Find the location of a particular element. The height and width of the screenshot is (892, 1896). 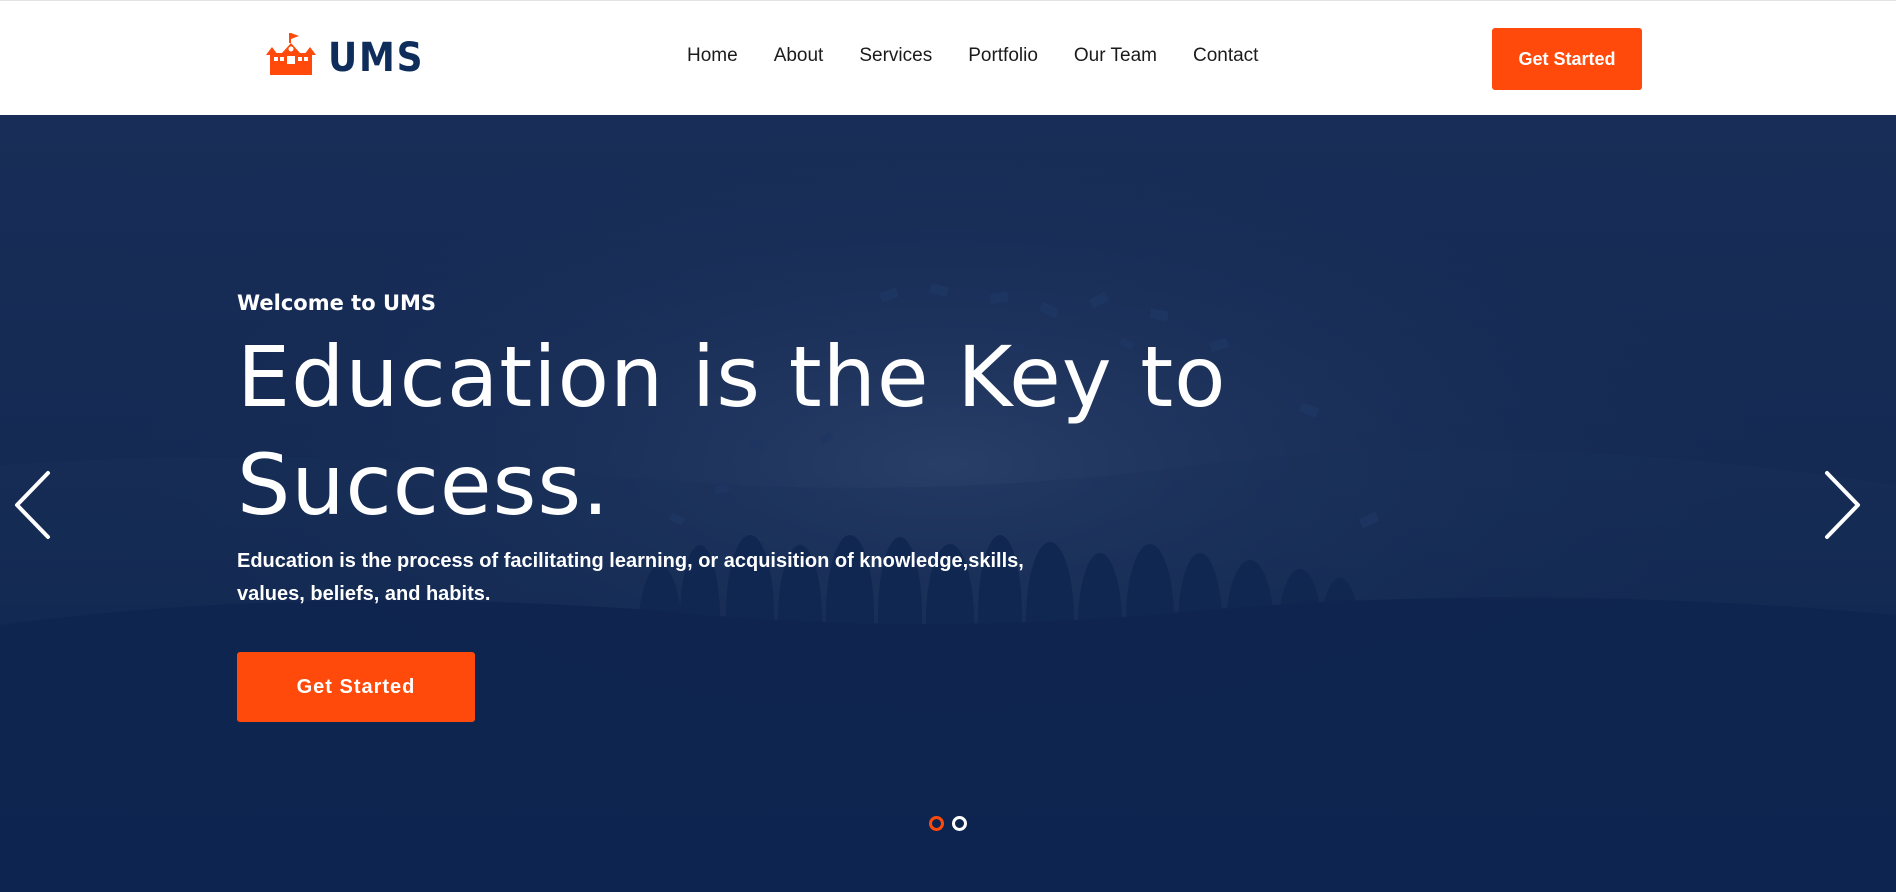

header-get-started-button: Get Started is located at coordinates (1567, 59).